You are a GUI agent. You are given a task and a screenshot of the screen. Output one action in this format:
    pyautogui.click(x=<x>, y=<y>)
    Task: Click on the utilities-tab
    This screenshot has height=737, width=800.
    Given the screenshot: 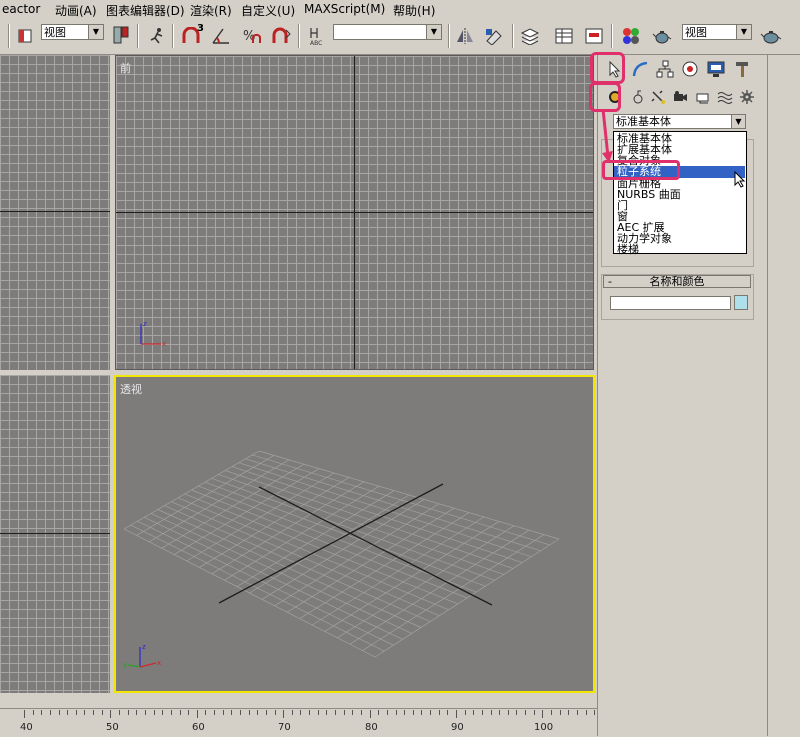 What is the action you would take?
    pyautogui.click(x=742, y=69)
    